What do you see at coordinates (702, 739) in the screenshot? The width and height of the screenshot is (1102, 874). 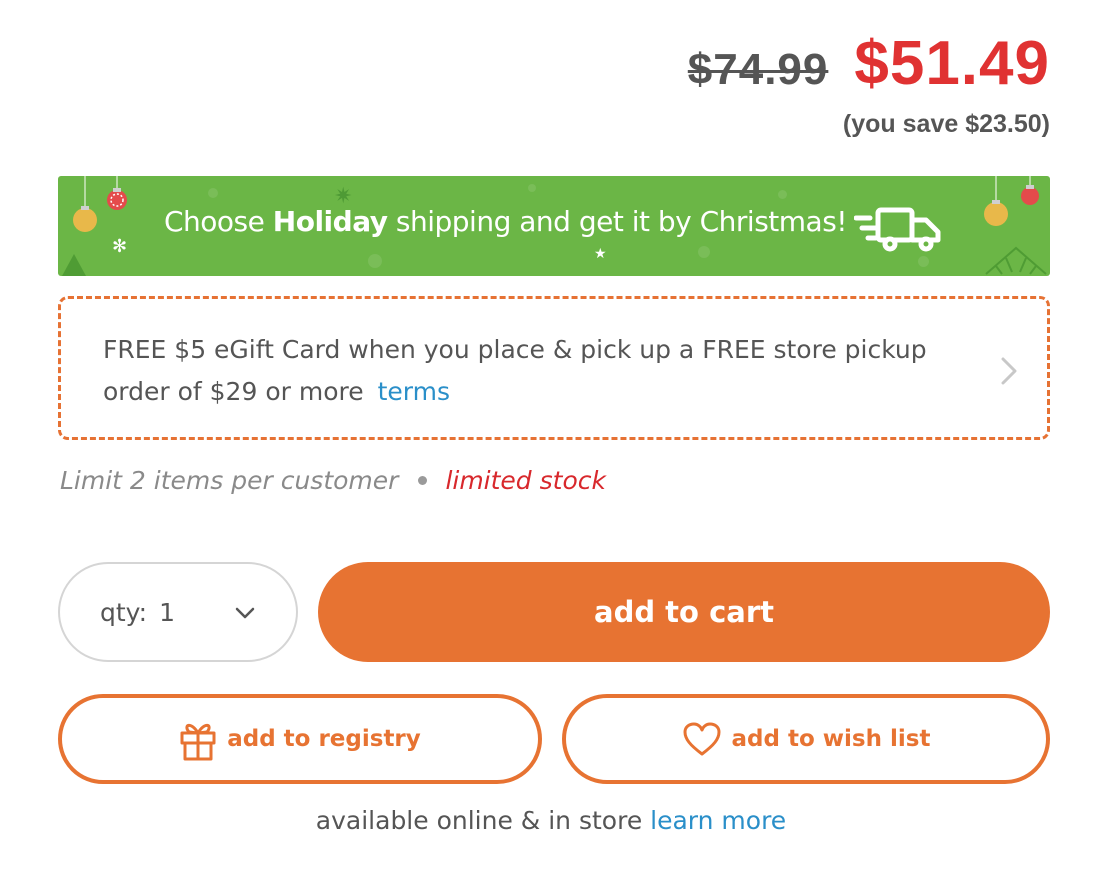 I see `heart-icon` at bounding box center [702, 739].